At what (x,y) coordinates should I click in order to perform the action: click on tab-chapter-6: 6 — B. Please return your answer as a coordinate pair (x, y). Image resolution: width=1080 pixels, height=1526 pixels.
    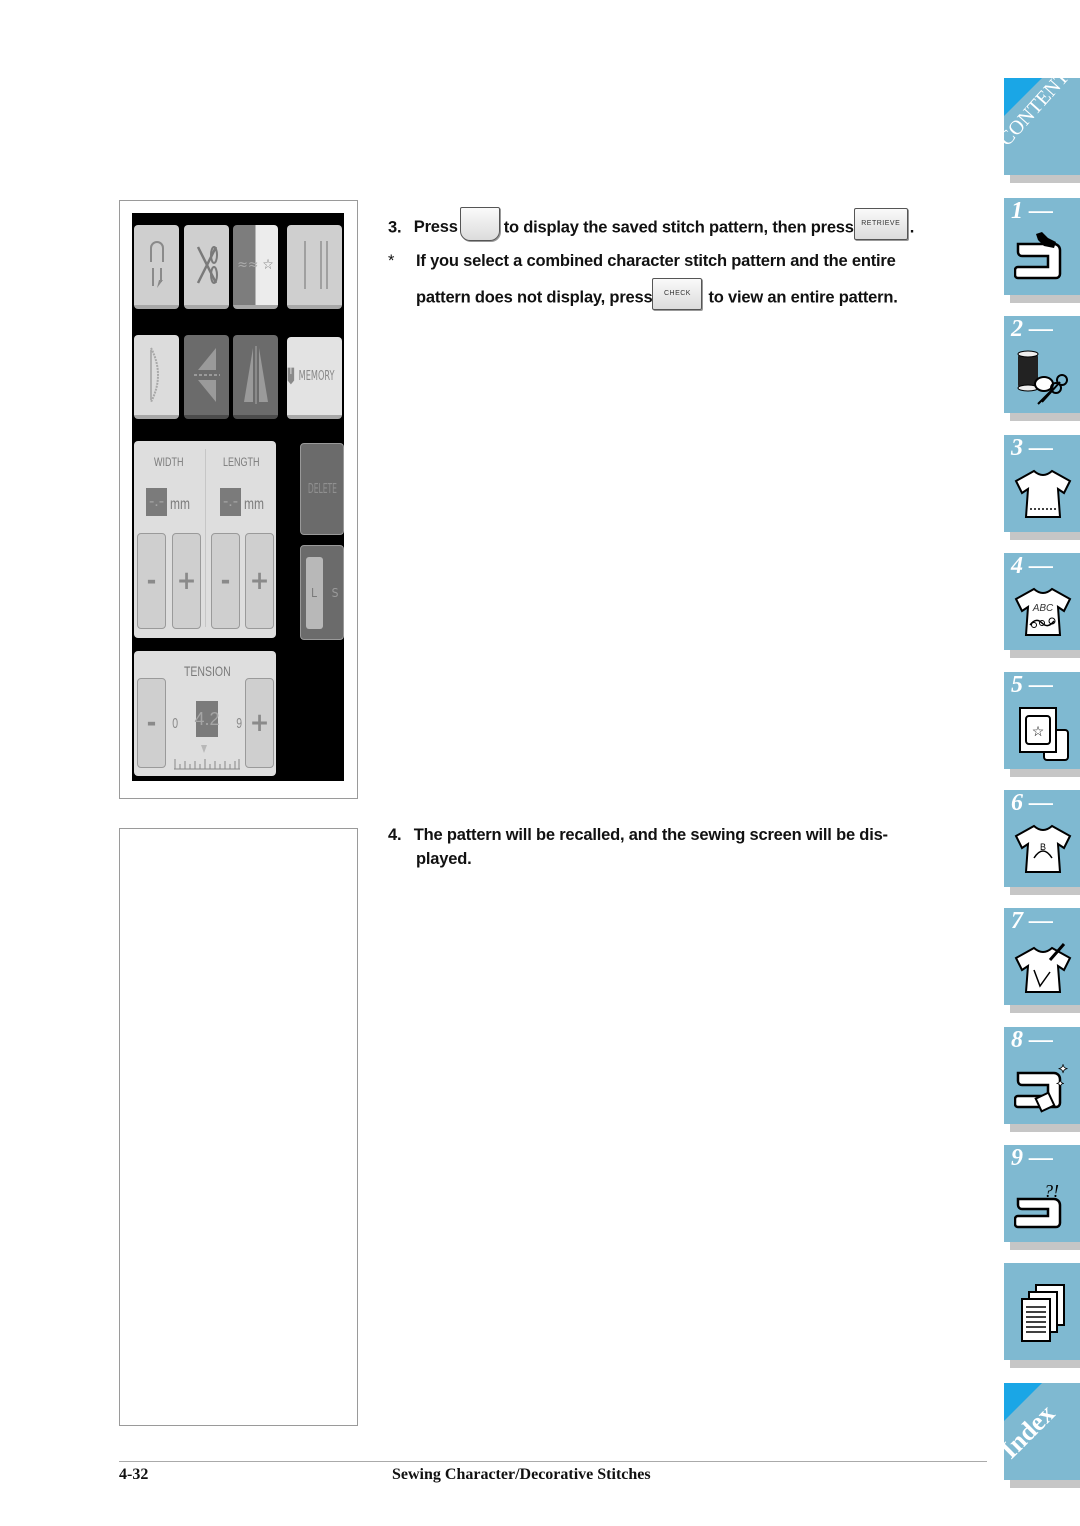
    Looking at the image, I should click on (1042, 838).